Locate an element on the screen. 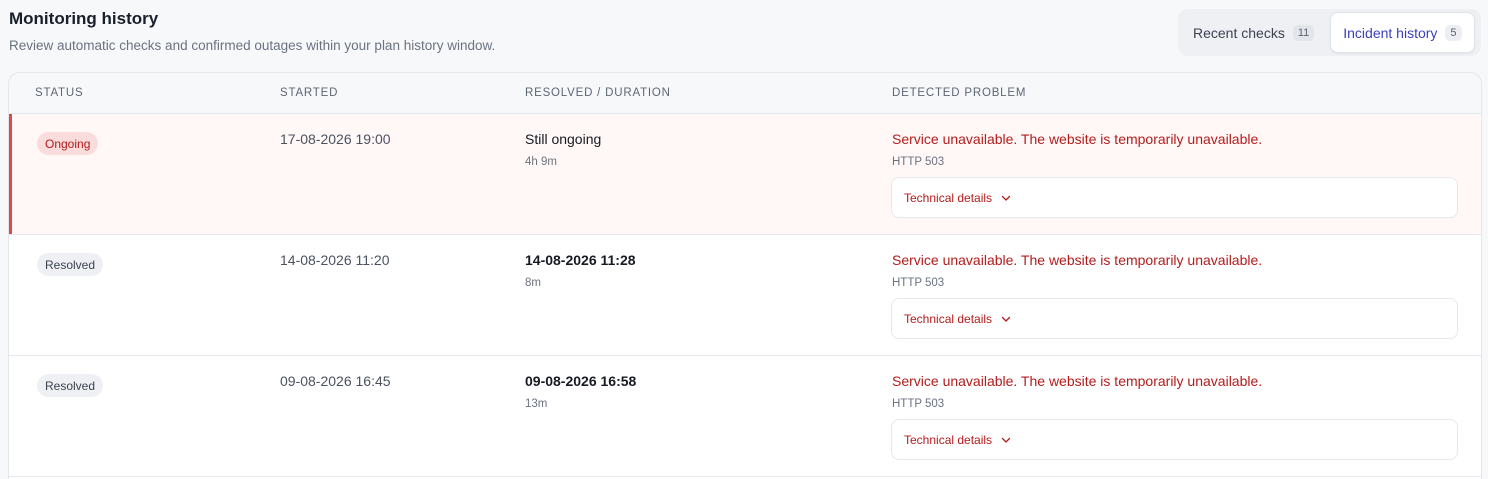 This screenshot has width=1488, height=479. resolved-time: Still ongoing is located at coordinates (563, 139).